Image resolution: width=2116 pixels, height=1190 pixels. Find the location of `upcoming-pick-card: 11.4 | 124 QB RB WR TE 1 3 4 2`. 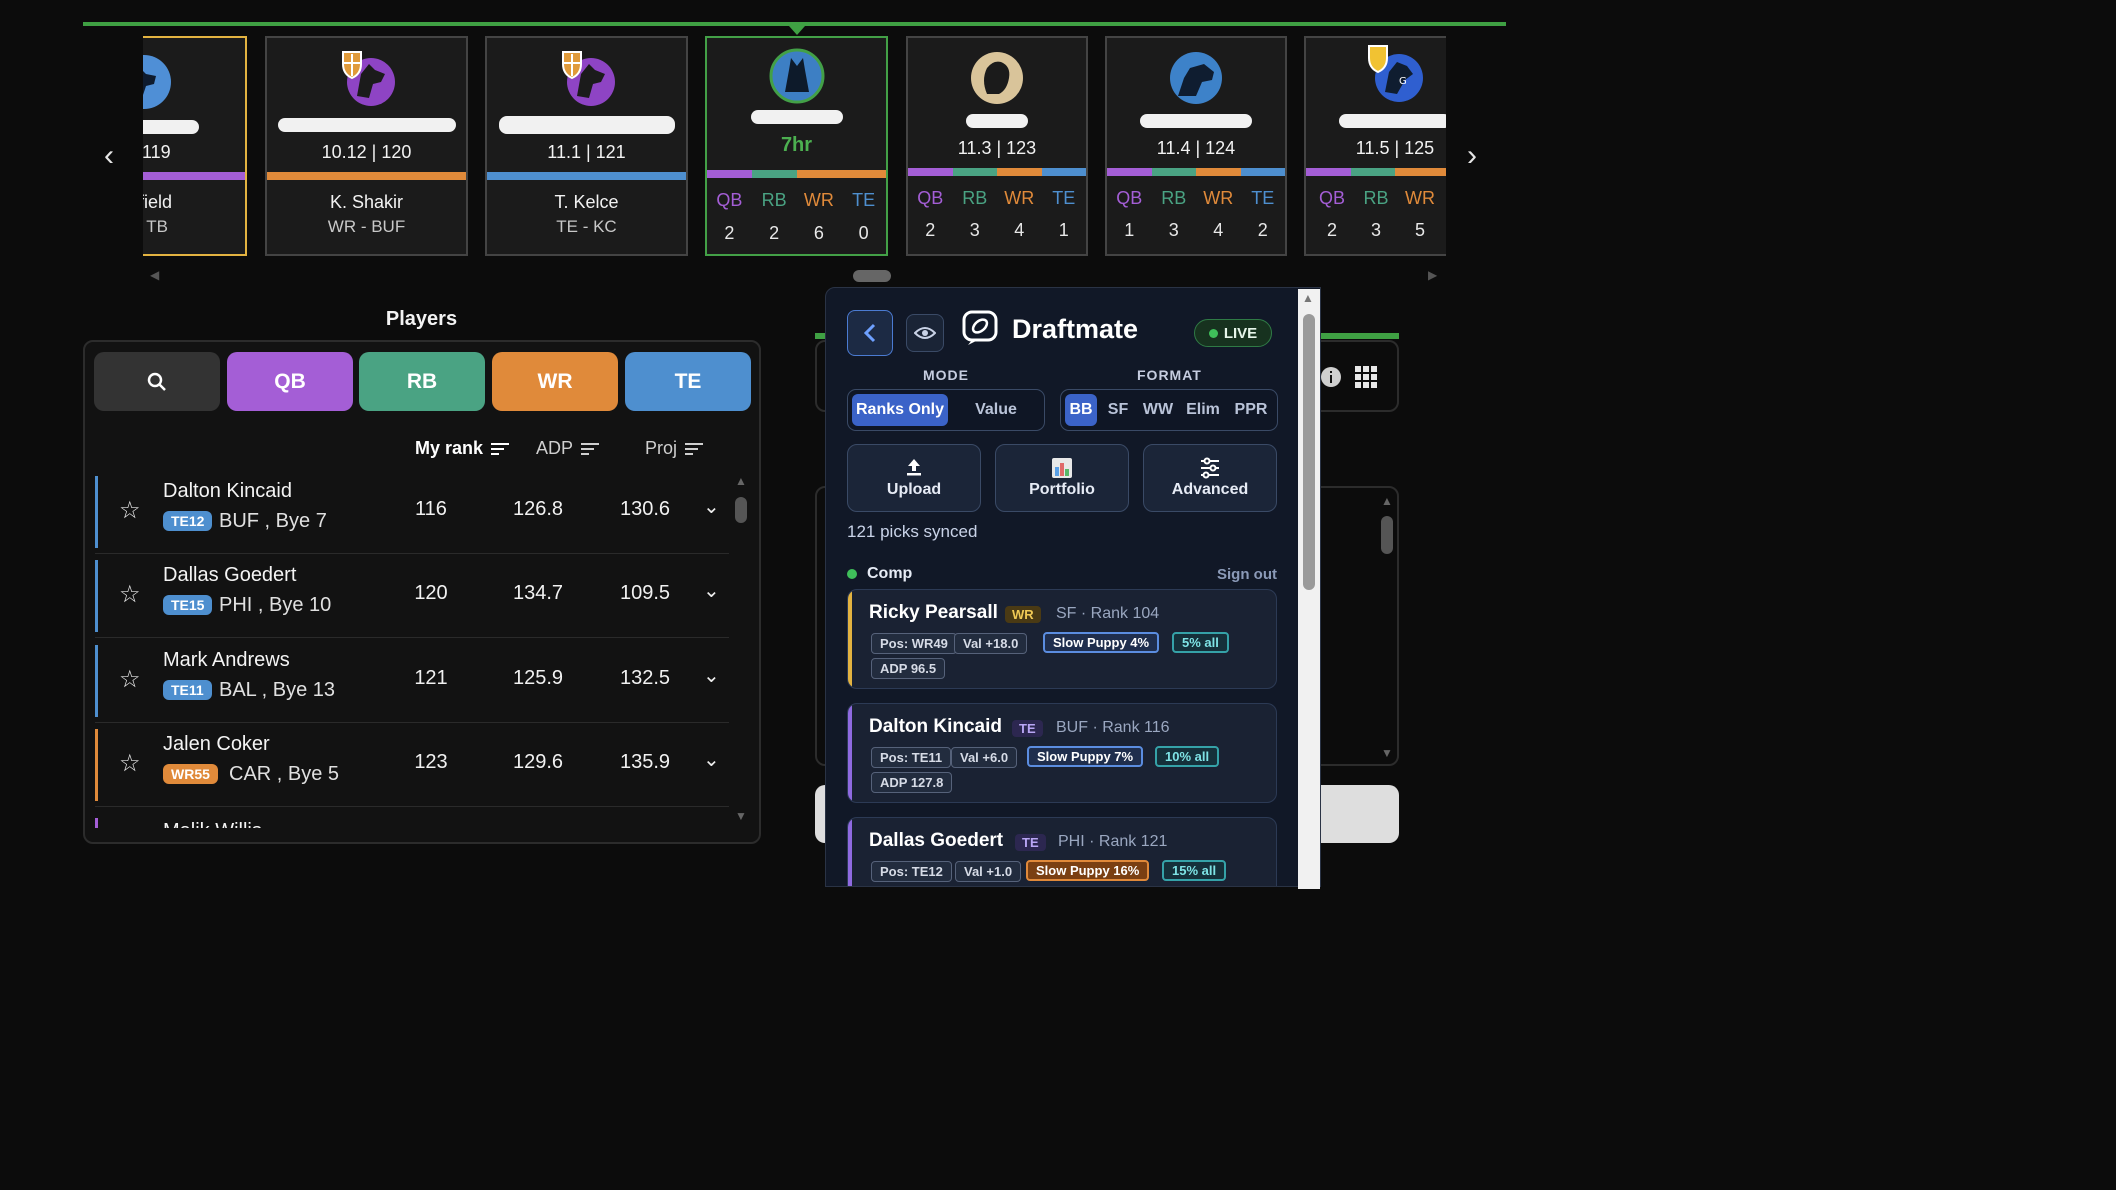

upcoming-pick-card: 11.4 | 124 QB RB WR TE 1 3 4 2 is located at coordinates (1196, 146).